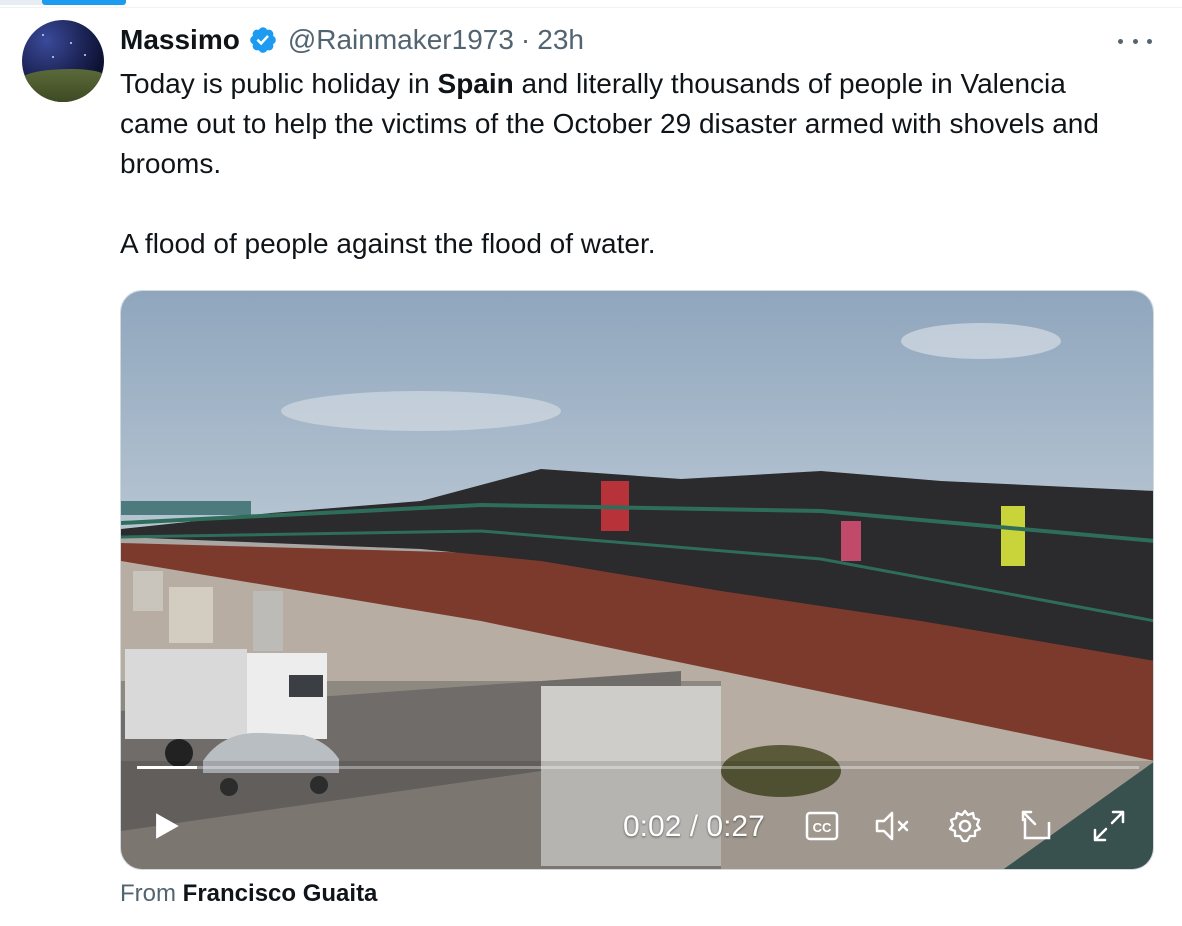  Describe the element at coordinates (965, 826) in the screenshot. I see `gear-icon` at that location.